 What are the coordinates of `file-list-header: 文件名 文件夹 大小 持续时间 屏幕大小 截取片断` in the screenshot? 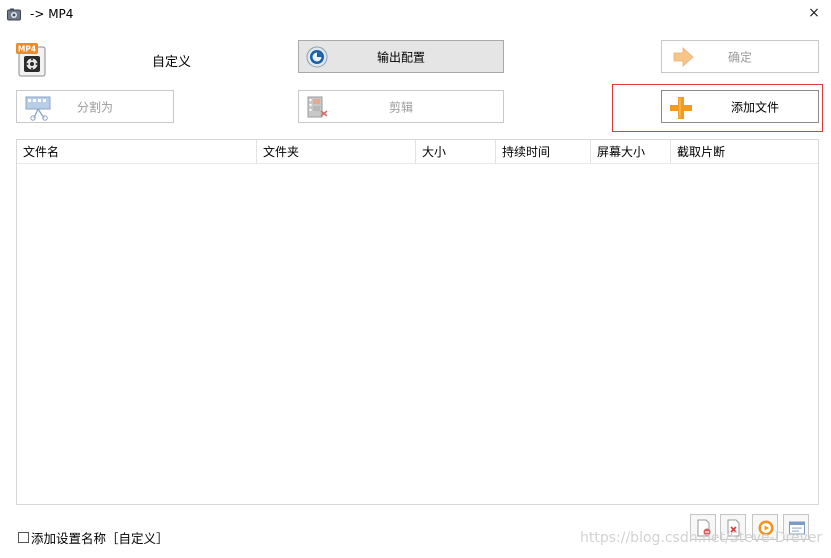 It's located at (417, 152).